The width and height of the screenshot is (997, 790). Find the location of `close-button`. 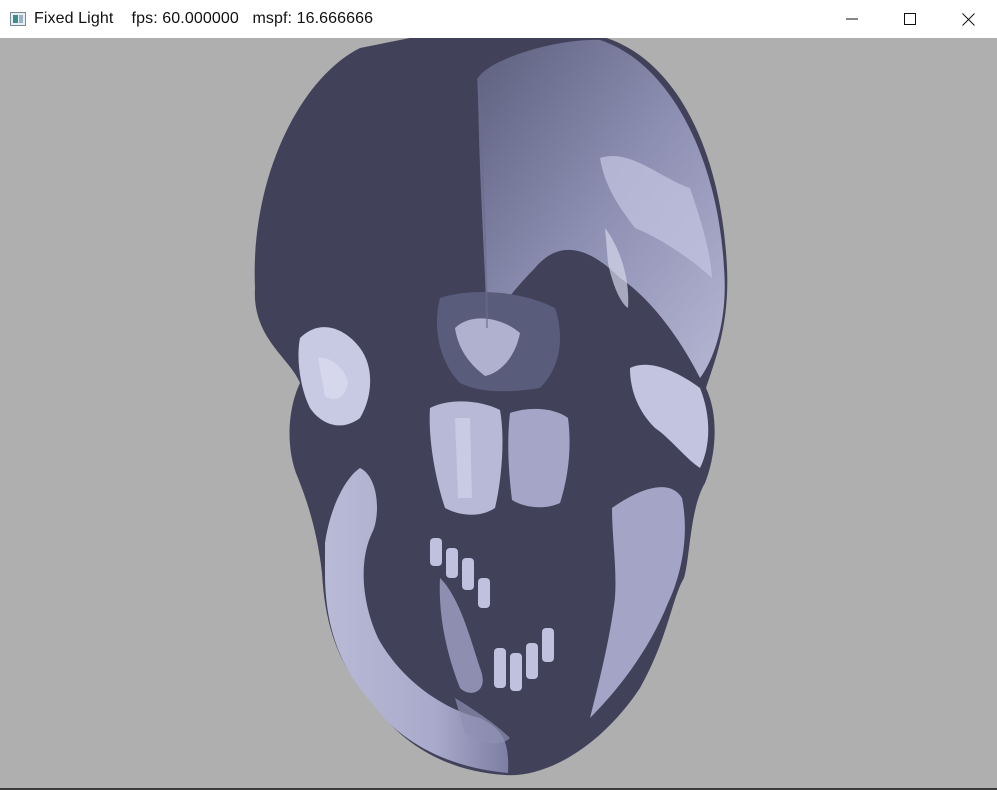

close-button is located at coordinates (968, 19).